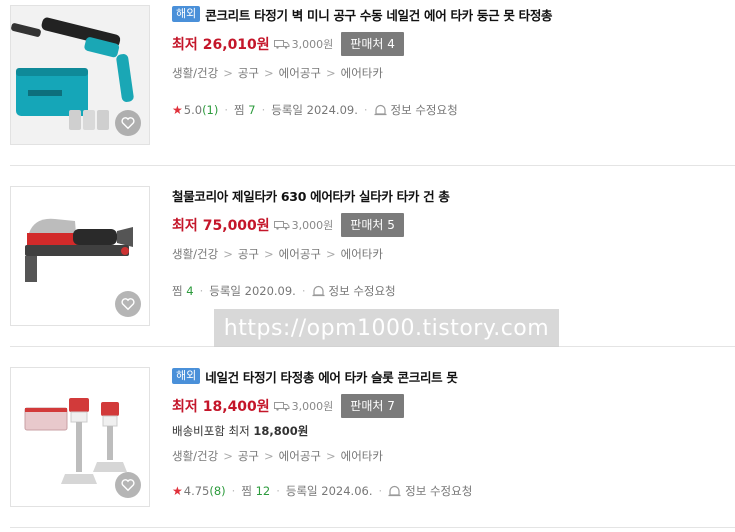 This screenshot has height=532, width=735. I want to click on rating-value: 4.75, so click(196, 491).